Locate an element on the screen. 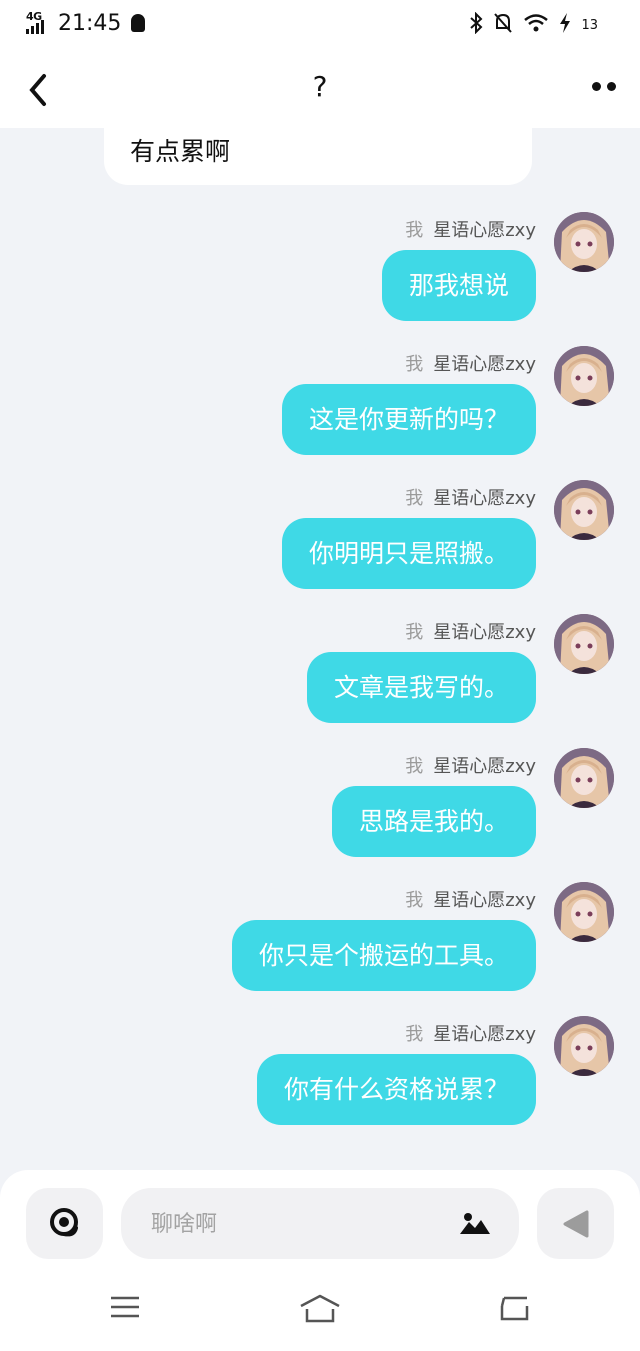 The width and height of the screenshot is (640, 1351). signal-icon: 4G is located at coordinates (39, 23).